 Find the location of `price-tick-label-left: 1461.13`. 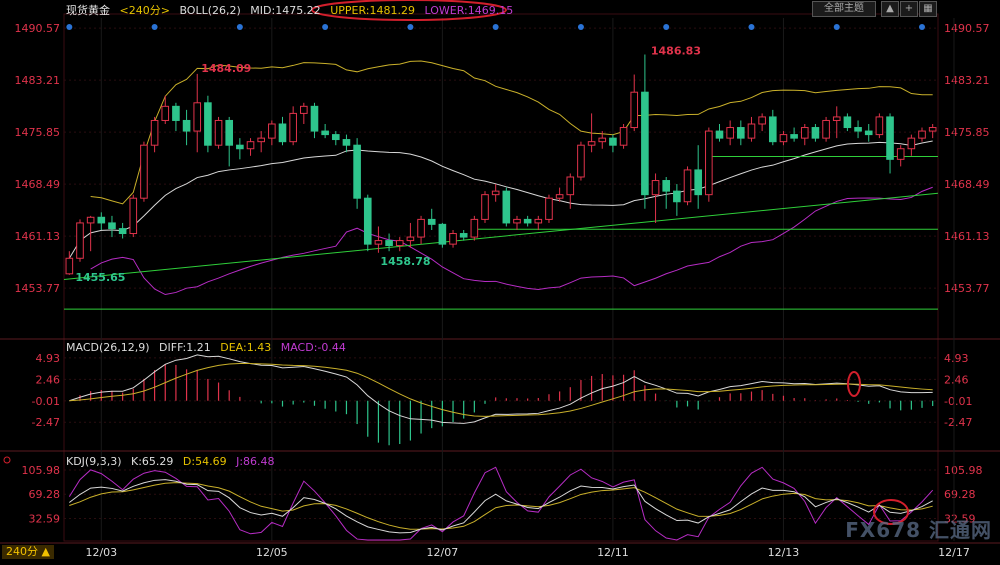

price-tick-label-left: 1461.13 is located at coordinates (38, 236).